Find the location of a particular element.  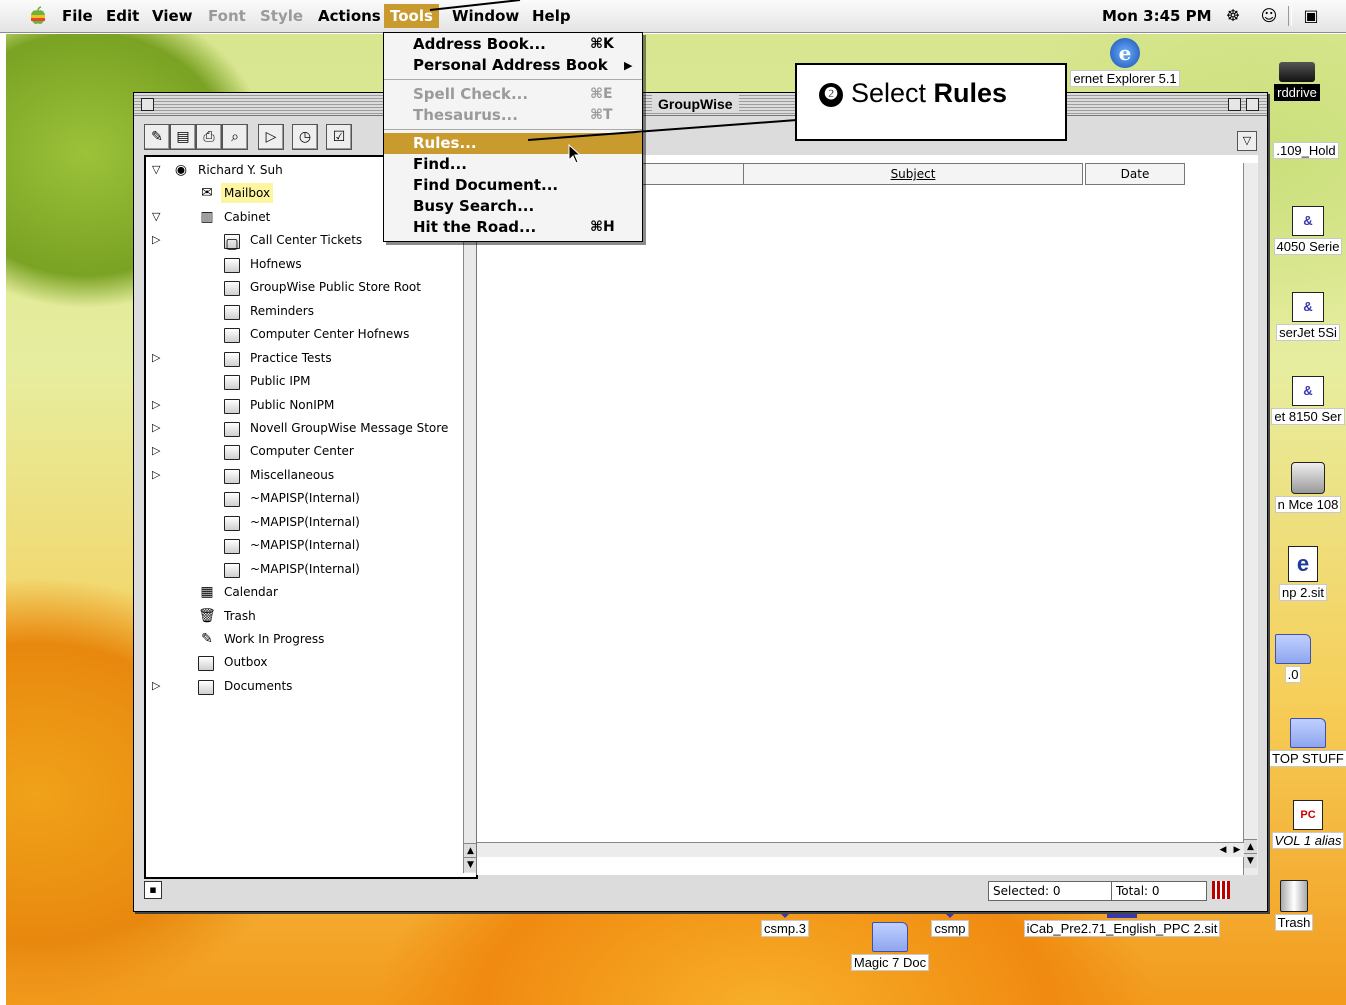

desktop-icon-printer-4050: & 4050 Serie is located at coordinates (1307, 230).